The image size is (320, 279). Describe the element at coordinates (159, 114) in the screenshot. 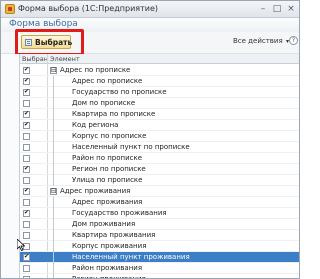

I see `table-row: Квартира по прописке` at that location.